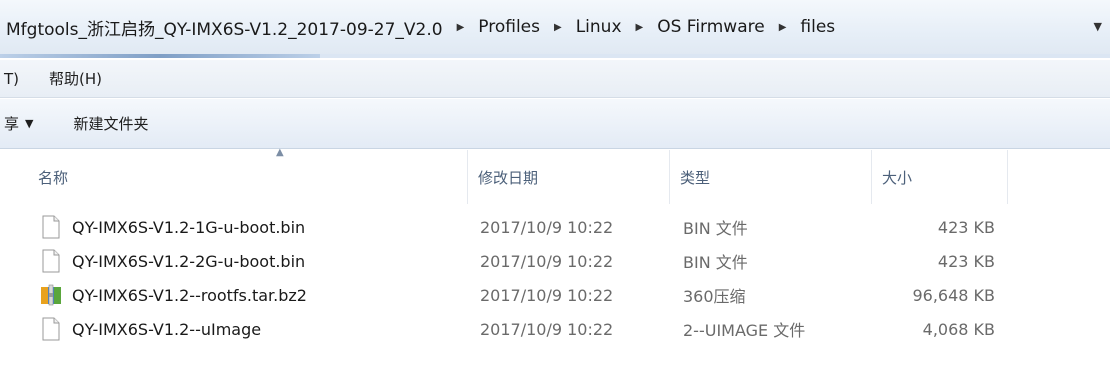  Describe the element at coordinates (189, 227) in the screenshot. I see `file-name: QY-IMX6S-V1.2-1G-u-boot.bin` at that location.